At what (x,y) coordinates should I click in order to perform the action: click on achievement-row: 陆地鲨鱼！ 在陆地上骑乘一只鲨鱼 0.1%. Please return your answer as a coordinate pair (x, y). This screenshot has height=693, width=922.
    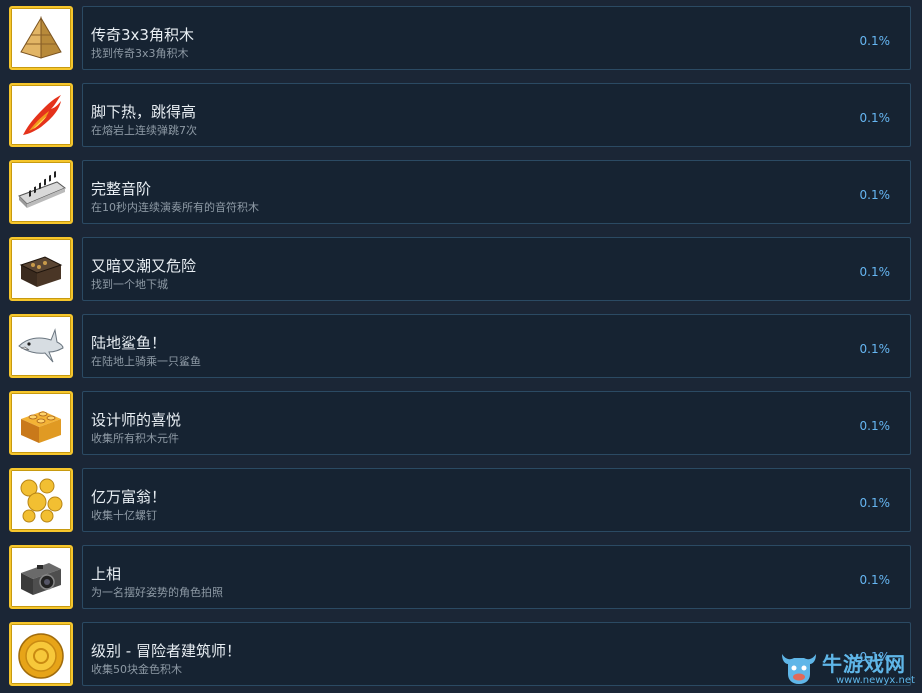
    Looking at the image, I should click on (461, 346).